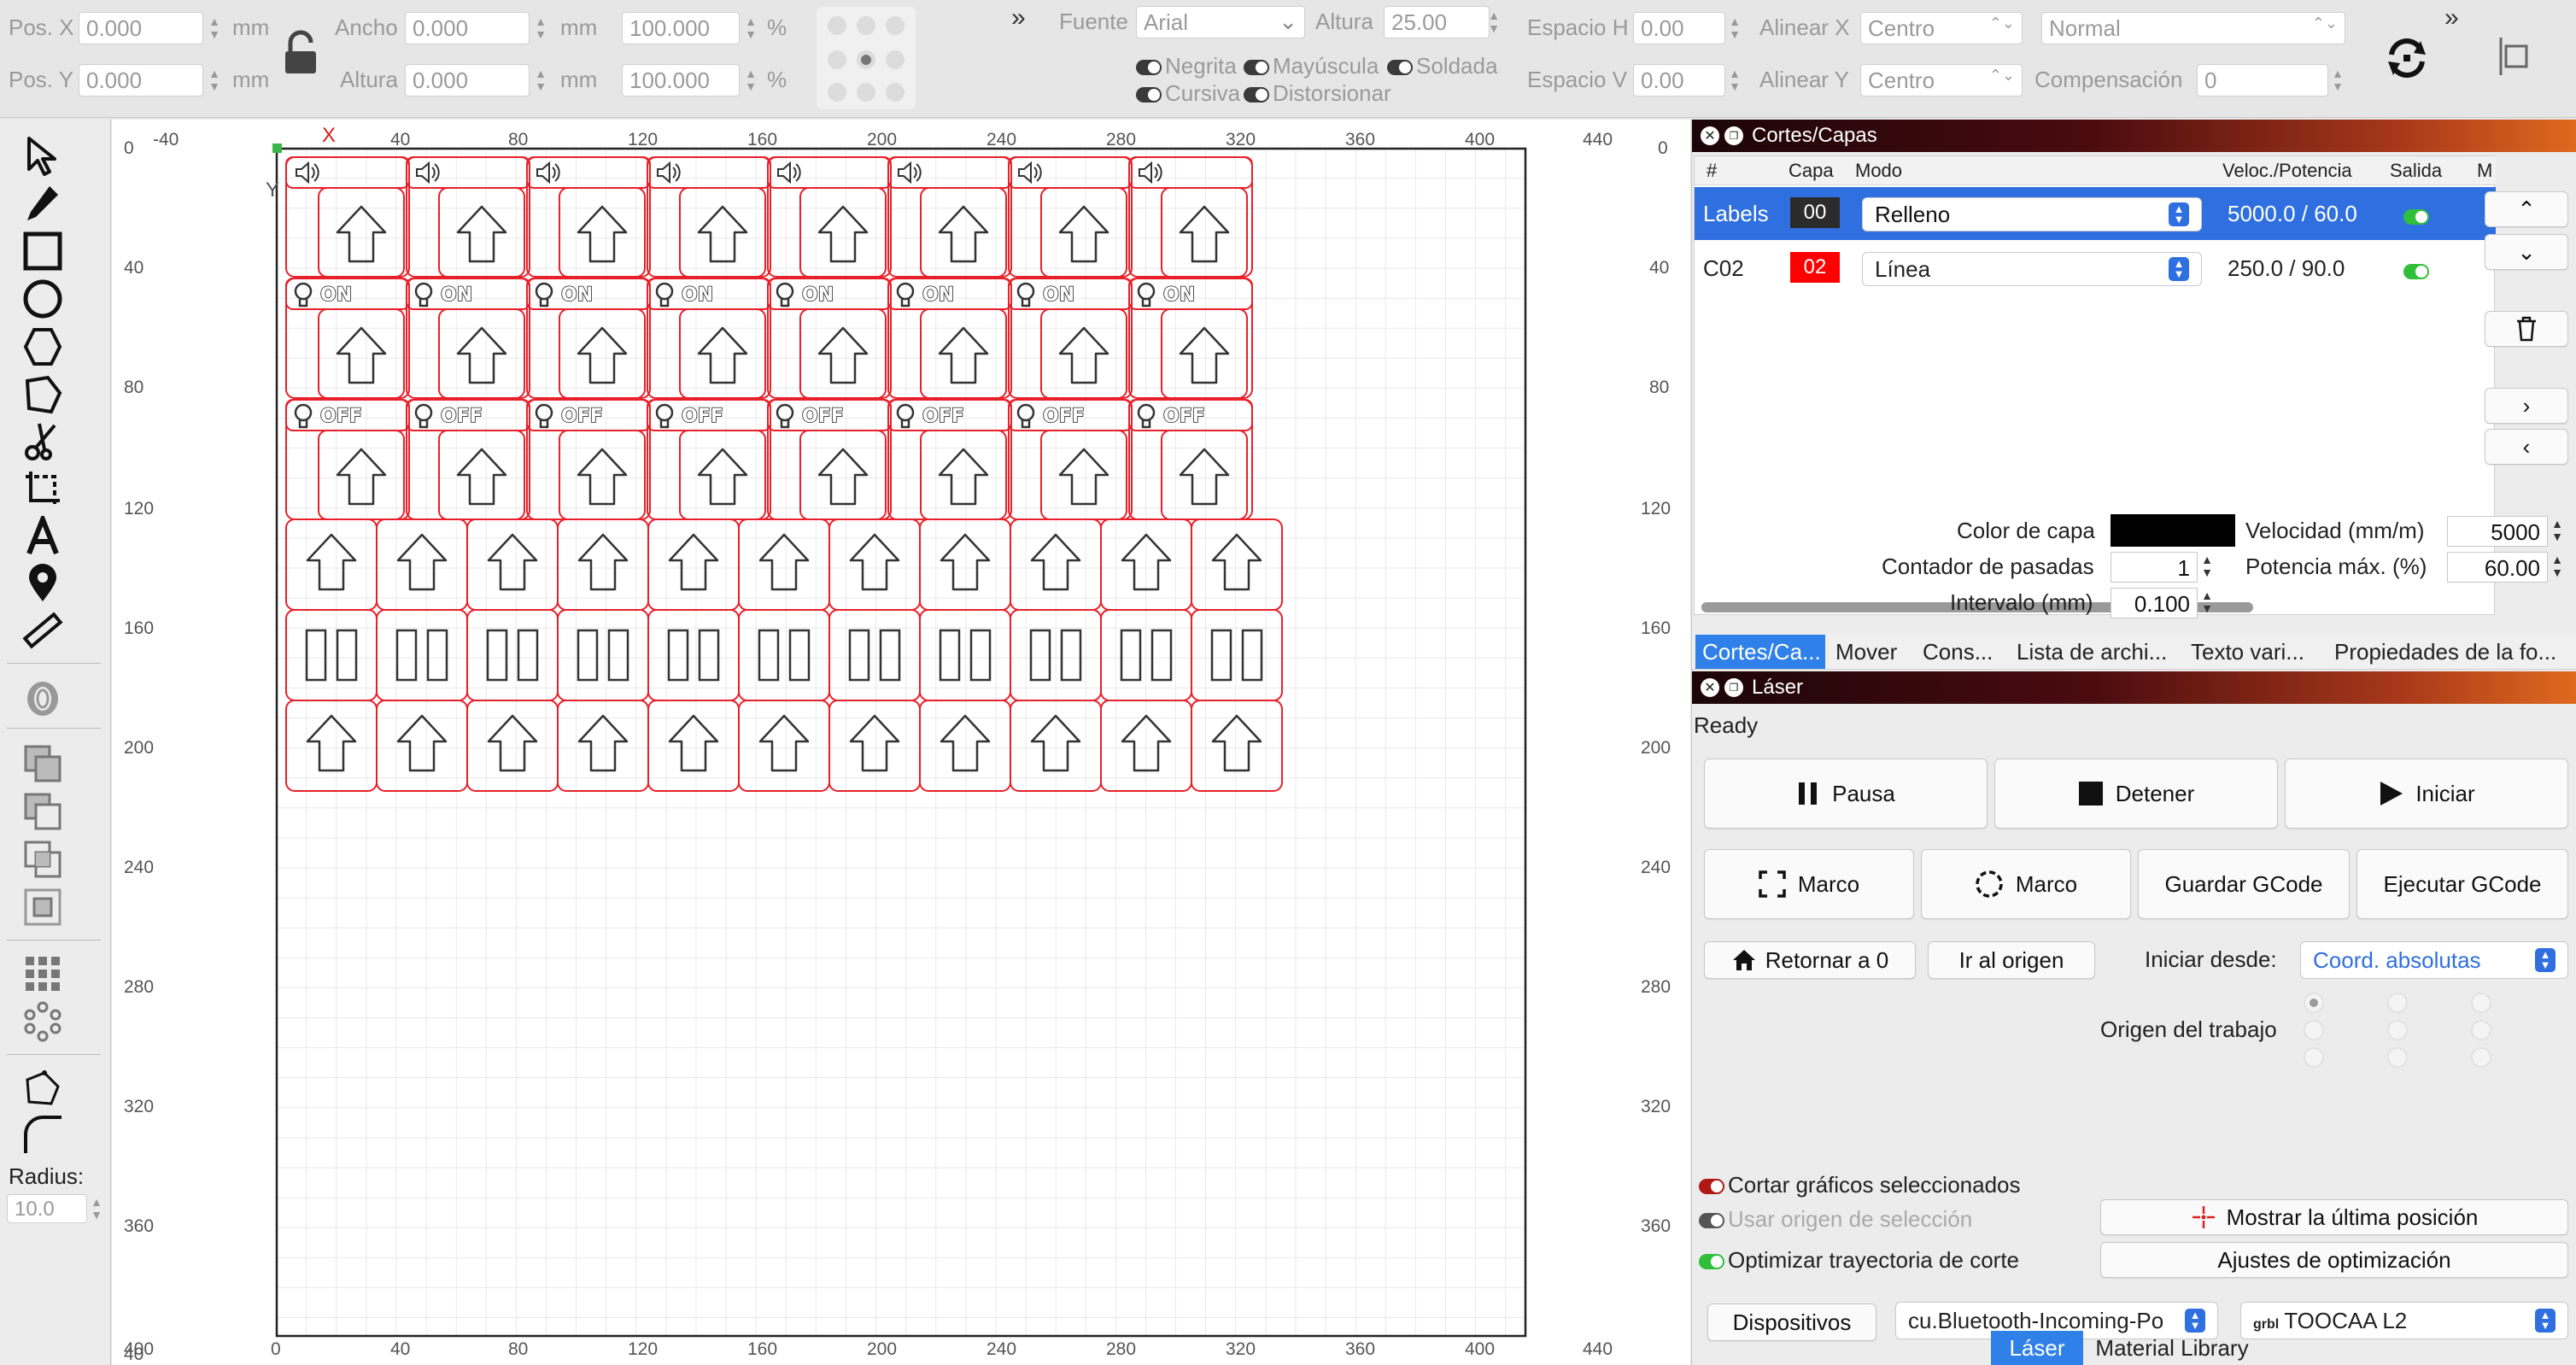 This screenshot has width=2576, height=1365. What do you see at coordinates (750, 28) in the screenshot?
I see `scale-width-stepper: ▲ ▼` at bounding box center [750, 28].